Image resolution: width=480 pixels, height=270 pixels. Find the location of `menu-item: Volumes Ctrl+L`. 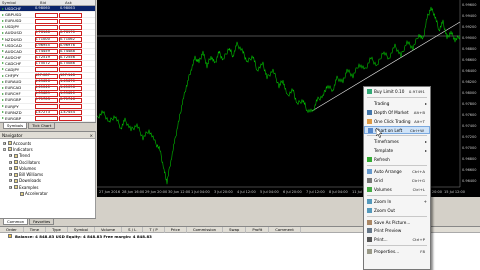

menu-item: Volumes Ctrl+L is located at coordinates (397, 189).